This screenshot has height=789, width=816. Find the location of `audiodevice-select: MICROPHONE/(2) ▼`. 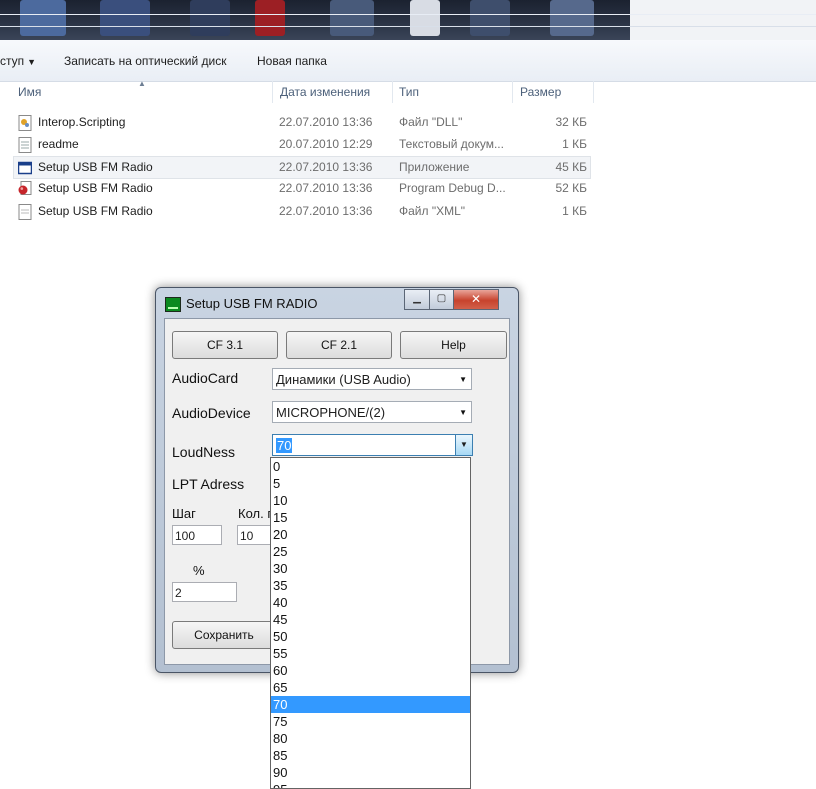

audiodevice-select: MICROPHONE/(2) ▼ is located at coordinates (372, 412).